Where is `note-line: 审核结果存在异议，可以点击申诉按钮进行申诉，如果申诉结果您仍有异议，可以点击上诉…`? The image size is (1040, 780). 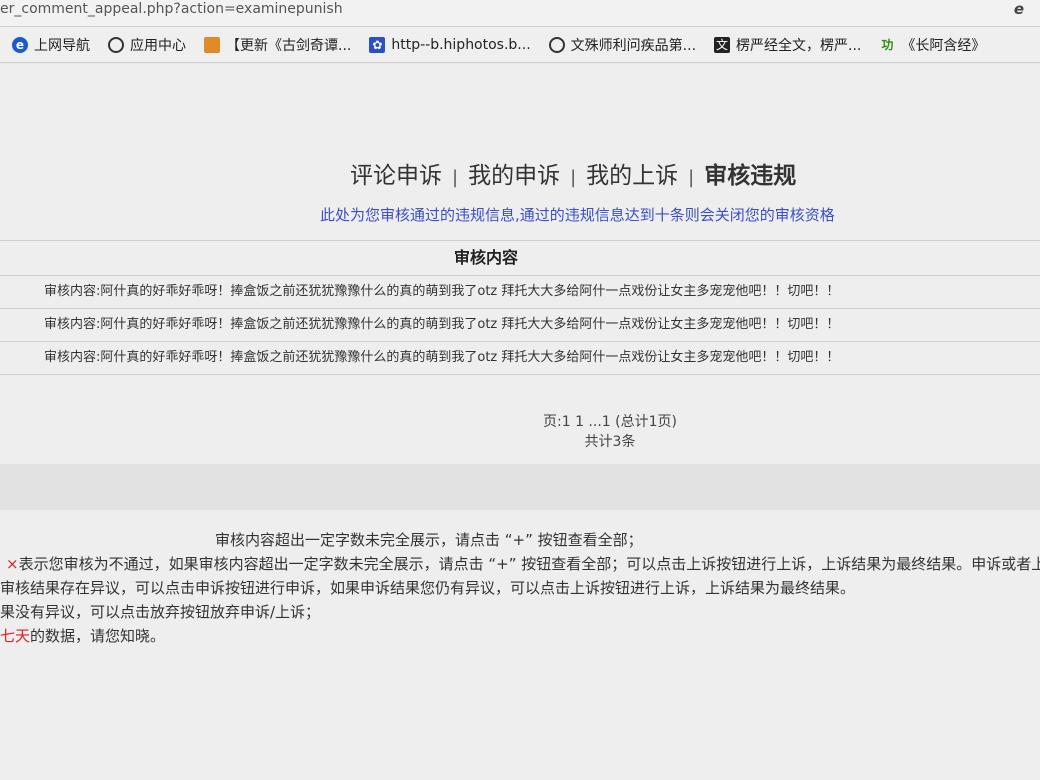
note-line: 审核结果存在异议，可以点击申诉按钮进行申诉，如果申诉结果您仍有异议，可以点击上诉… is located at coordinates (428, 588).